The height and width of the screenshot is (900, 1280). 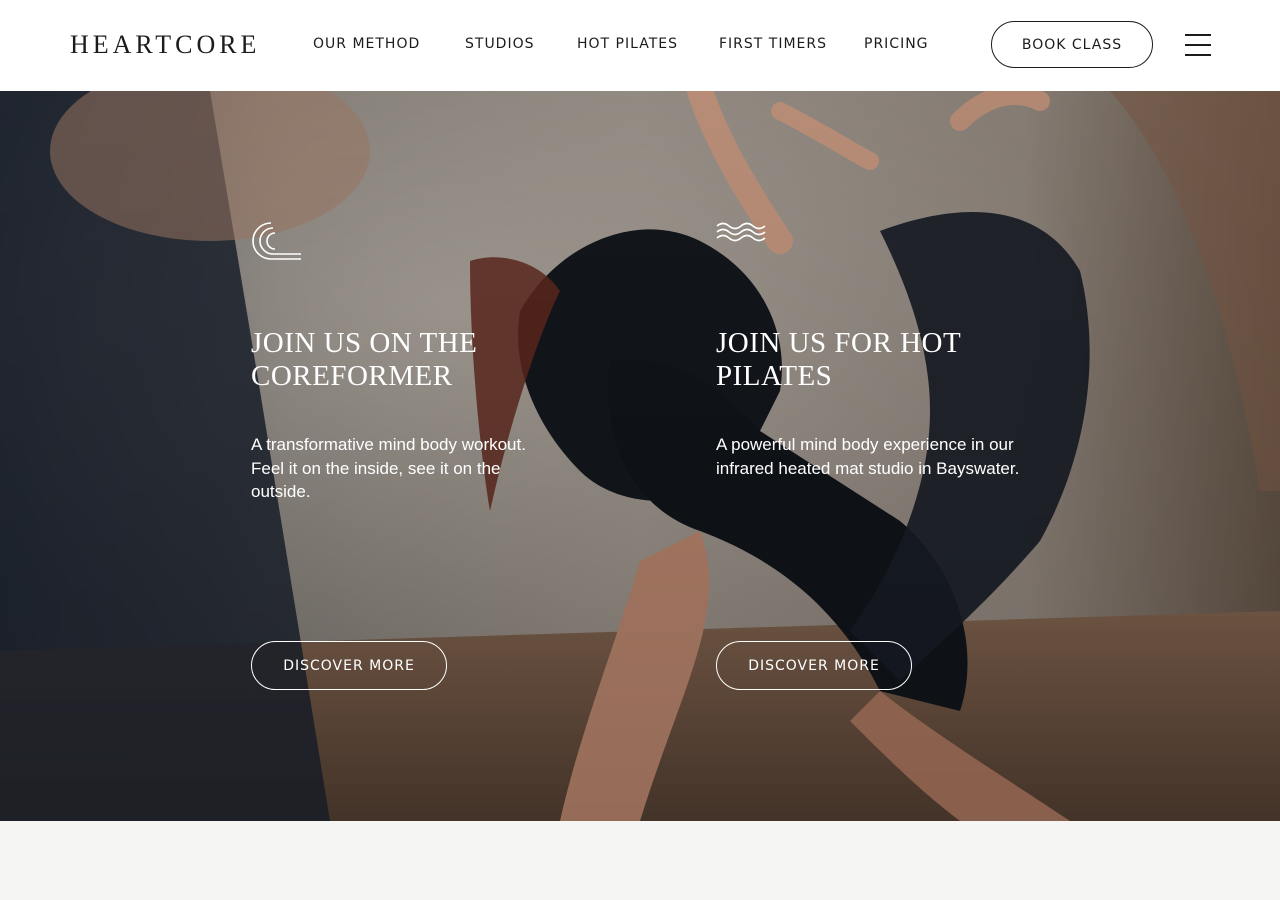 I want to click on nav-item-hot-pilates: HOT PILATES, so click(x=627, y=44).